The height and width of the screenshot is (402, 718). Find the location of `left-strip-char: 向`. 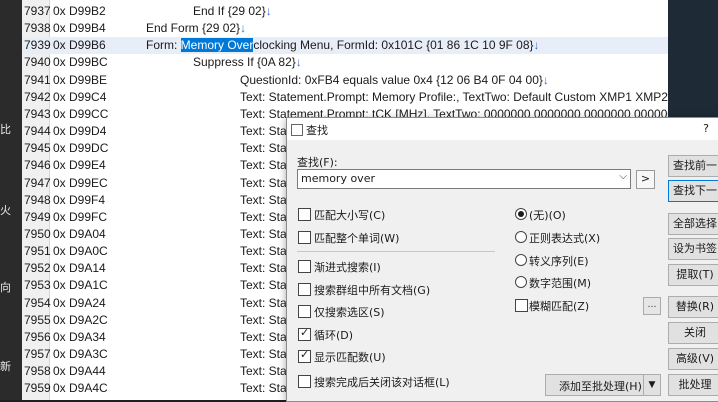

left-strip-char: 向 is located at coordinates (5, 287).